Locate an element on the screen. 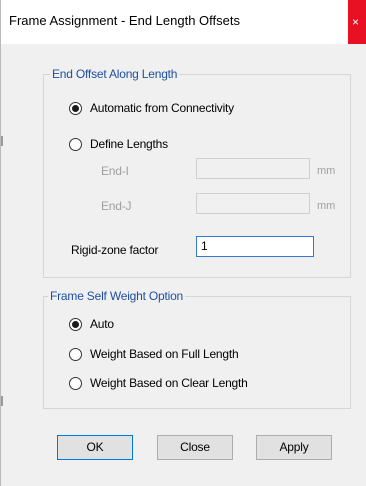 The image size is (366, 486). end-i-input is located at coordinates (253, 168).